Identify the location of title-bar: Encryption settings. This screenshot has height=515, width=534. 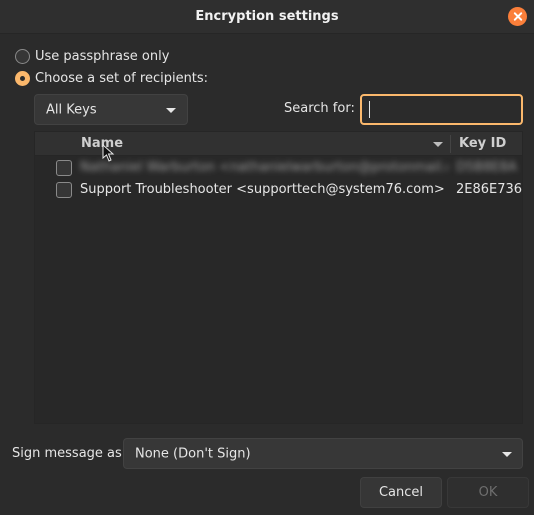
(267, 17).